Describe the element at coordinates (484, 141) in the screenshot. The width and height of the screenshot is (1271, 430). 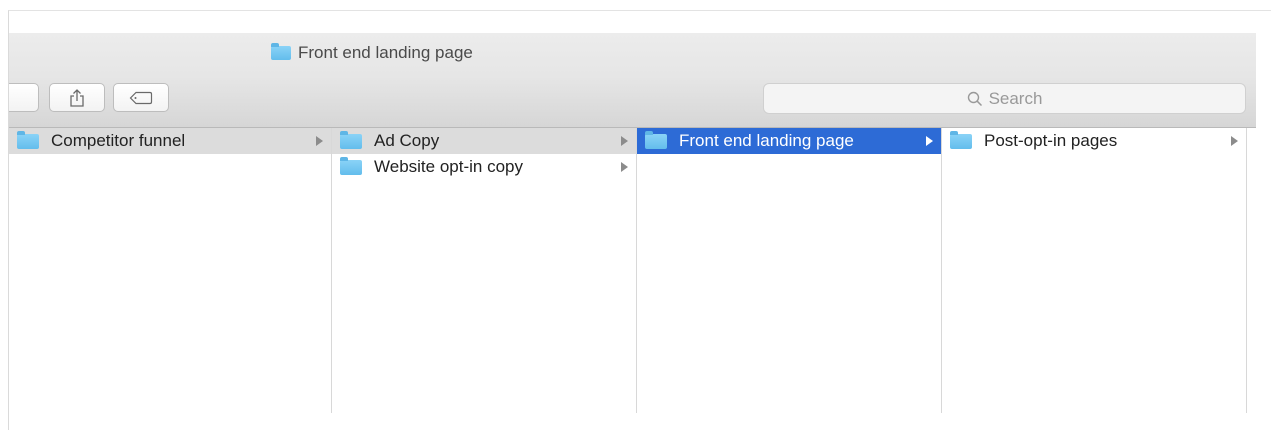
I see `list-item: Ad Copy` at that location.